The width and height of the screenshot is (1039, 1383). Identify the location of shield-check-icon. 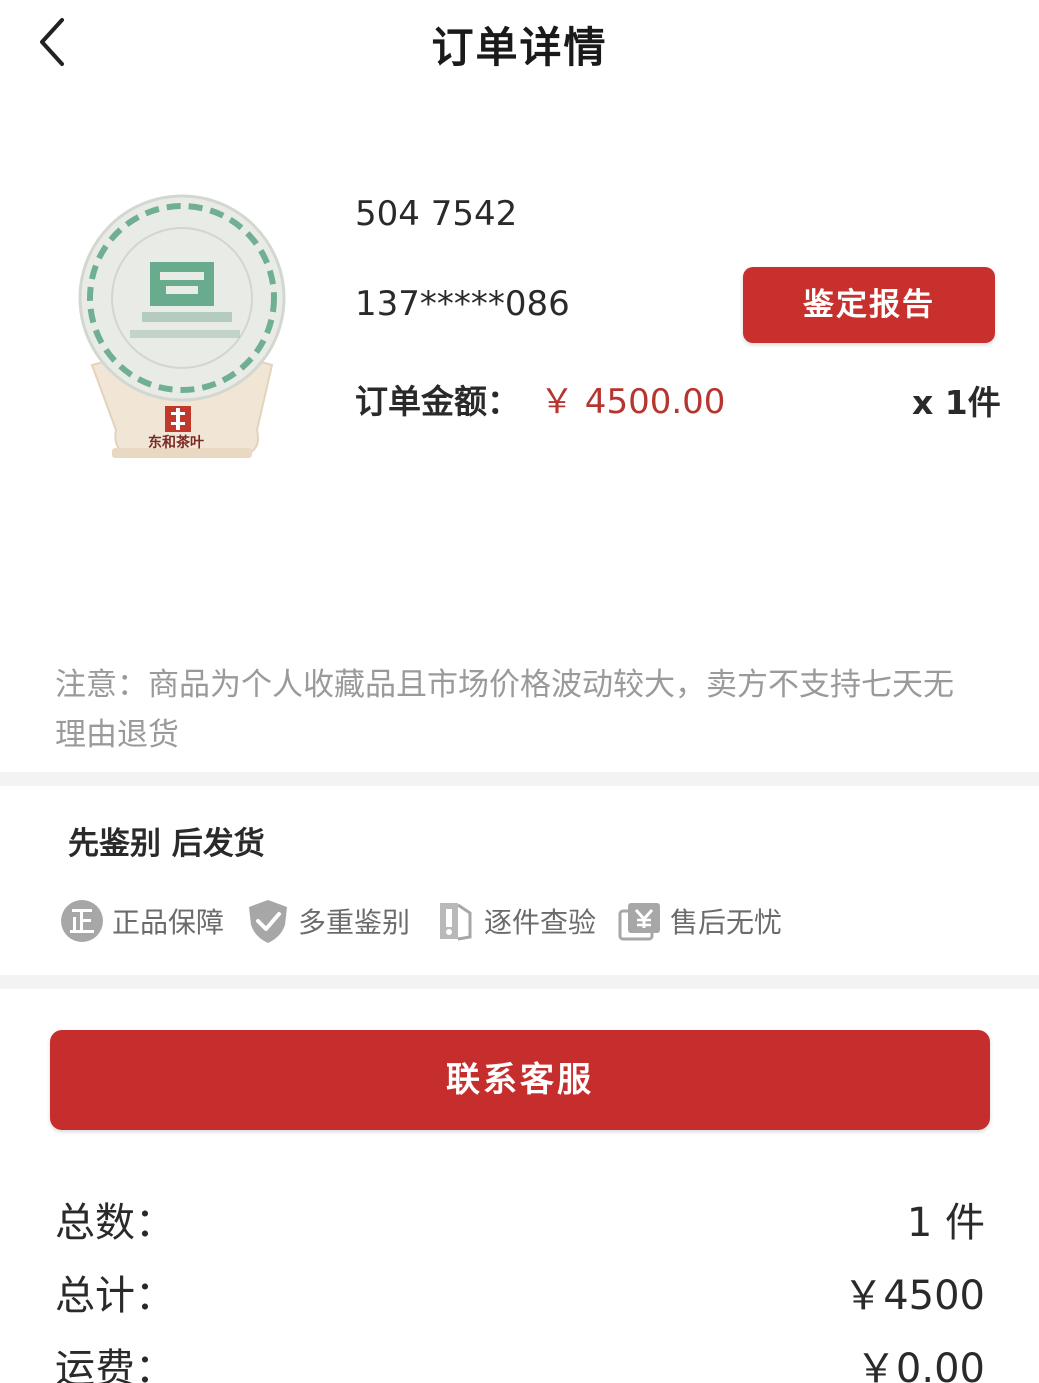
(268, 921).